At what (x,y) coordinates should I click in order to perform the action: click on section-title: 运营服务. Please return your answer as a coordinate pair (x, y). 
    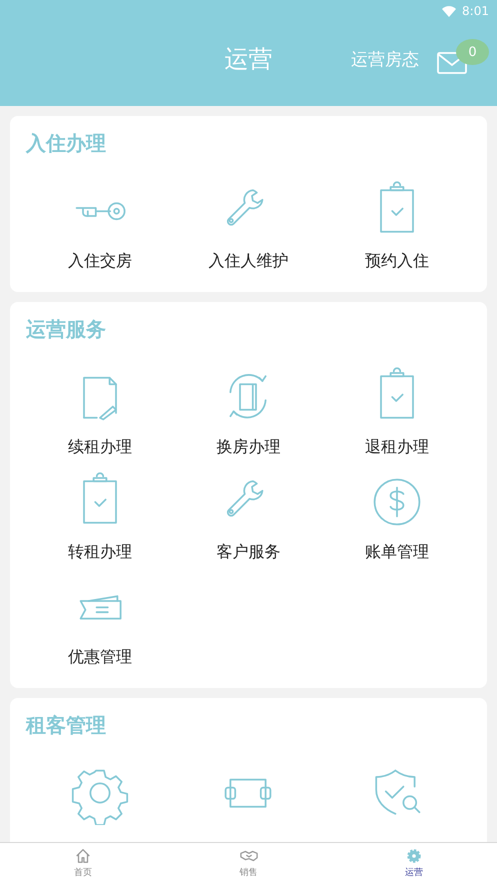
    Looking at the image, I should click on (66, 329).